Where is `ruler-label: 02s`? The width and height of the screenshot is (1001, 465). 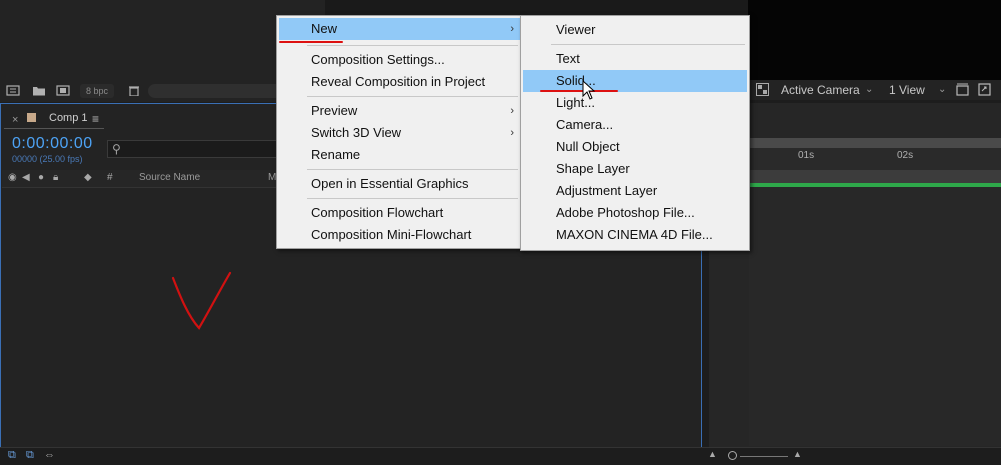
ruler-label: 02s is located at coordinates (905, 155).